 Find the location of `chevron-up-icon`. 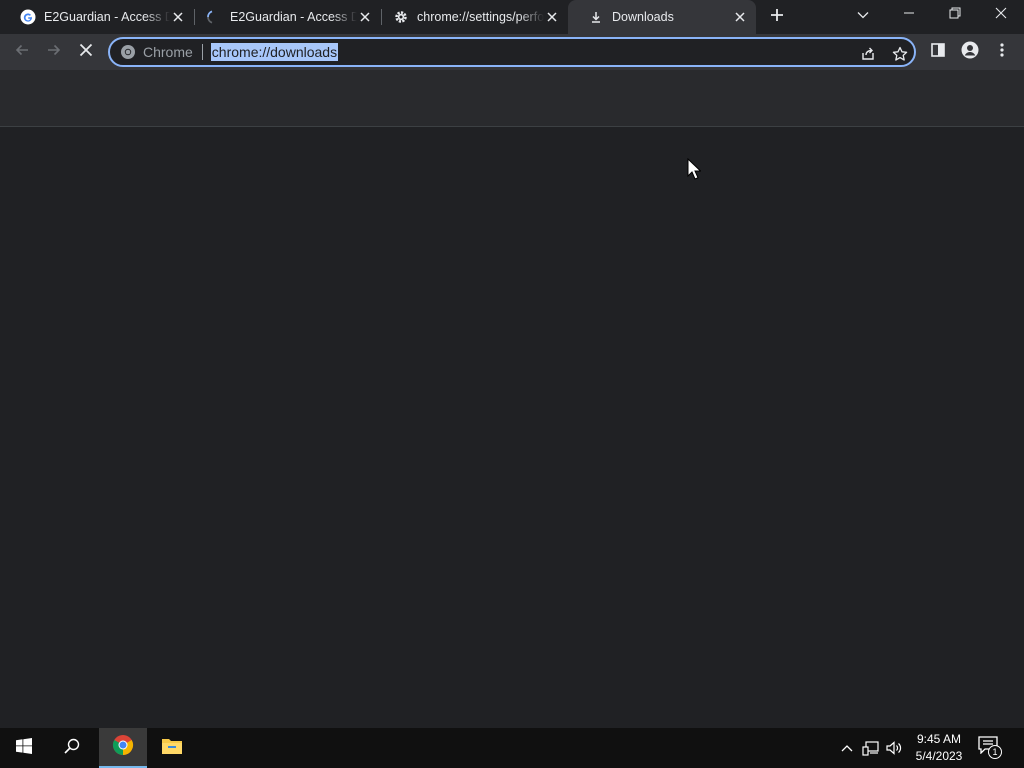

chevron-up-icon is located at coordinates (847, 748).